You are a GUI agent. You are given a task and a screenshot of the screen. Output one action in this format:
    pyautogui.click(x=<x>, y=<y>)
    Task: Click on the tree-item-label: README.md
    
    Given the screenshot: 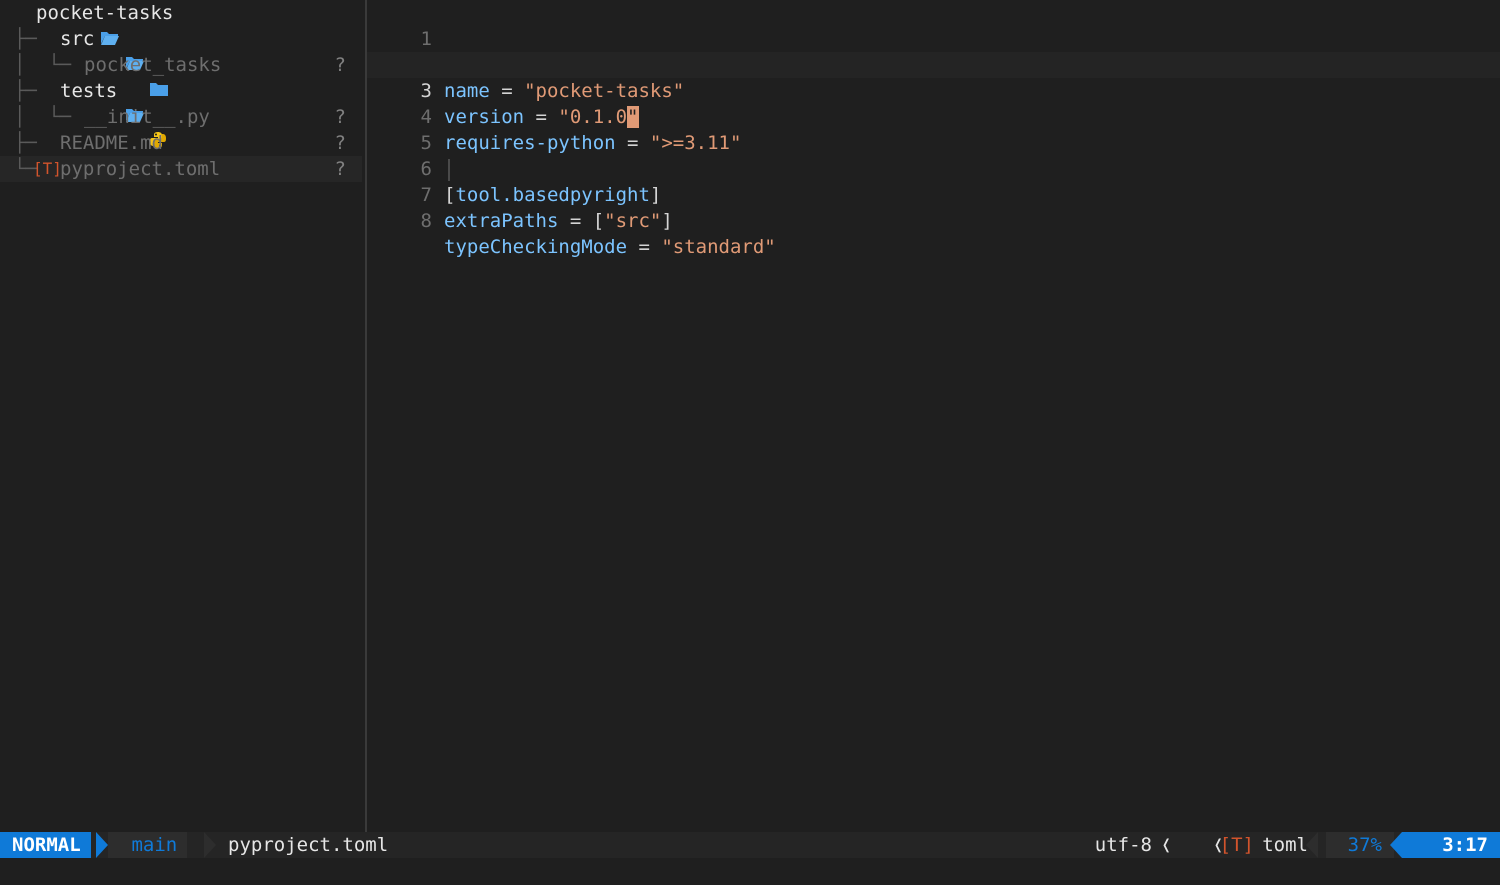 What is the action you would take?
    pyautogui.click(x=111, y=143)
    